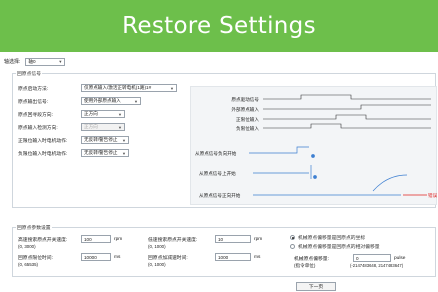 The width and height of the screenshot is (438, 292). I want to click on offset-option-absolute-radio, so click(292, 237).